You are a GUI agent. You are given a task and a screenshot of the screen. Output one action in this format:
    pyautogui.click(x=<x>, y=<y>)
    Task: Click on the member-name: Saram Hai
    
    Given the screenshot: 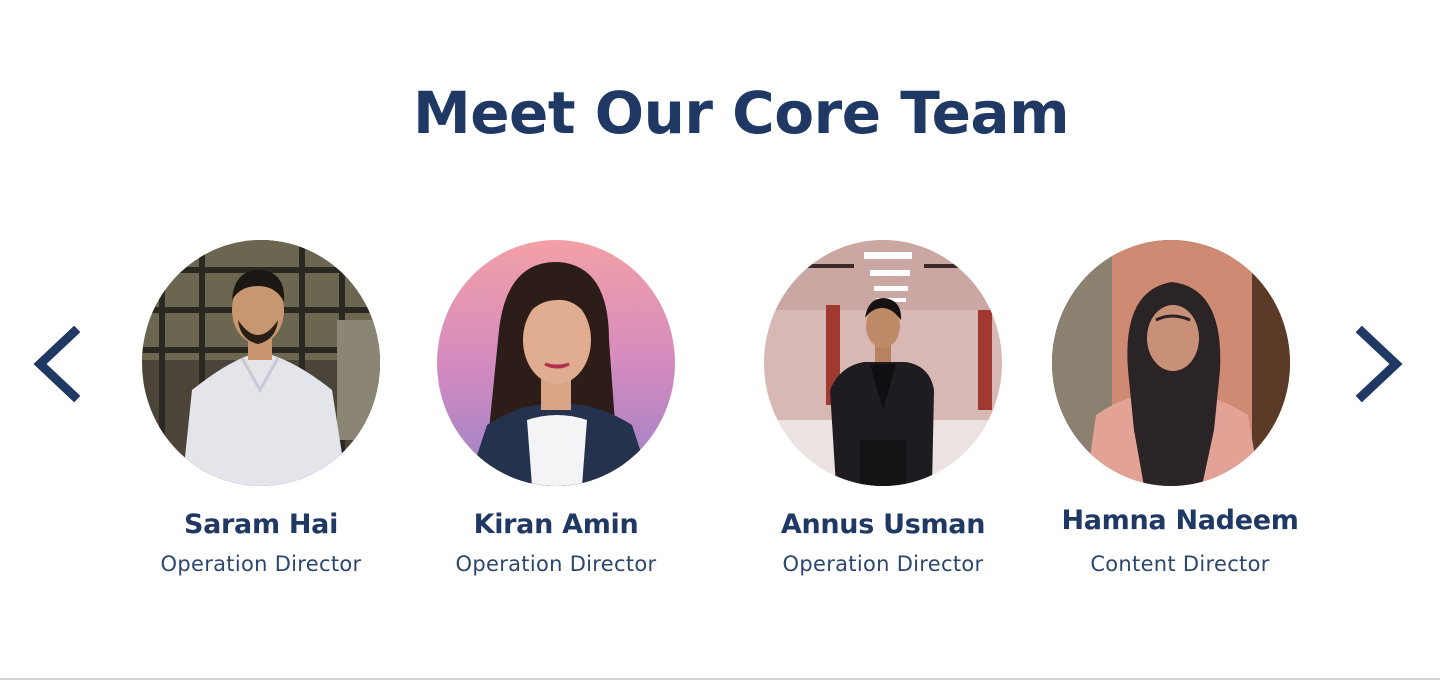 What is the action you would take?
    pyautogui.click(x=261, y=524)
    